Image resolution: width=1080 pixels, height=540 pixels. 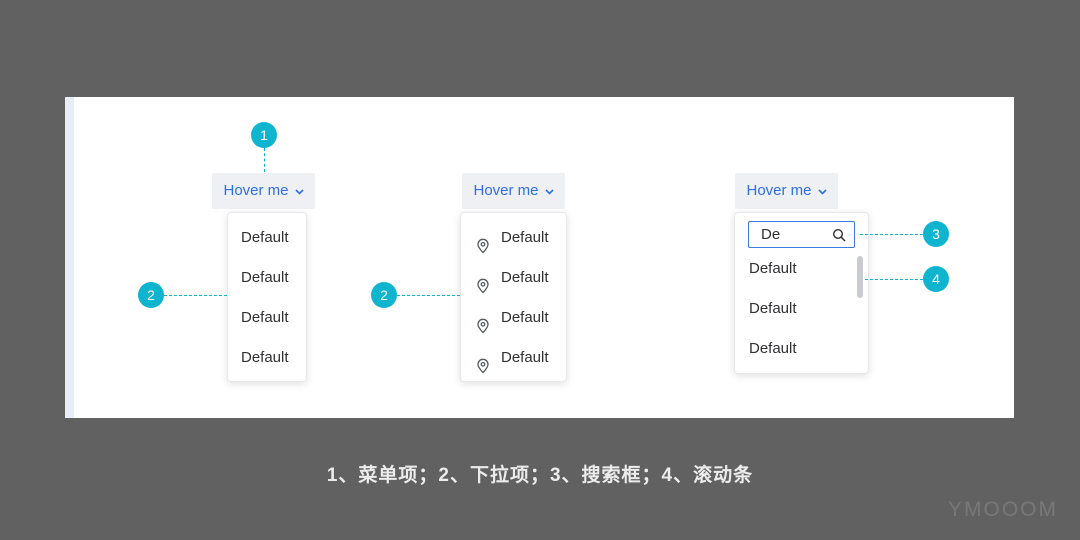 What do you see at coordinates (428, 295) in the screenshot?
I see `annotation-line-2b` at bounding box center [428, 295].